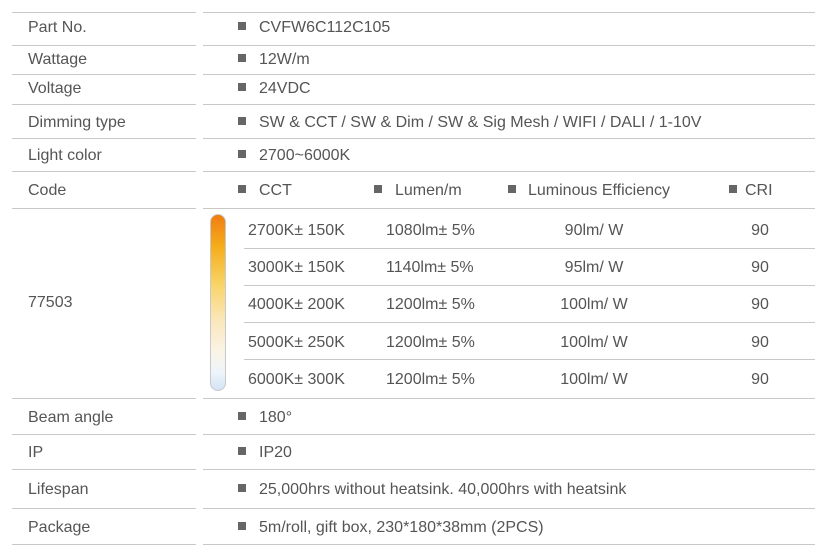 The height and width of the screenshot is (553, 827). Describe the element at coordinates (430, 230) in the screenshot. I see `table-cell-lumen: 1080lm± 5%` at that location.